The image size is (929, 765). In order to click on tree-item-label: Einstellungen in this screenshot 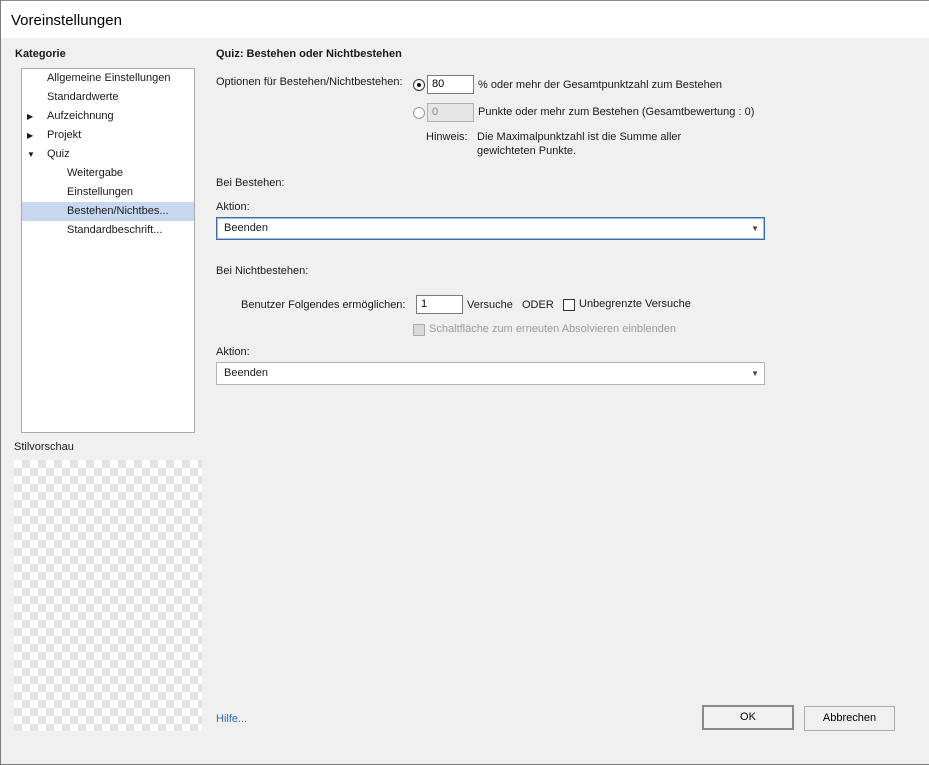, I will do `click(100, 192)`.